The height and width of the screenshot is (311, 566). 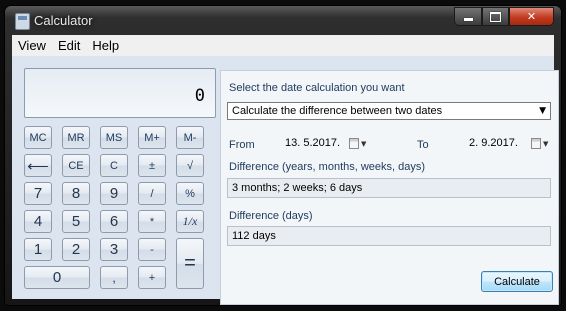 What do you see at coordinates (38, 137) in the screenshot?
I see `mc-button: MC` at bounding box center [38, 137].